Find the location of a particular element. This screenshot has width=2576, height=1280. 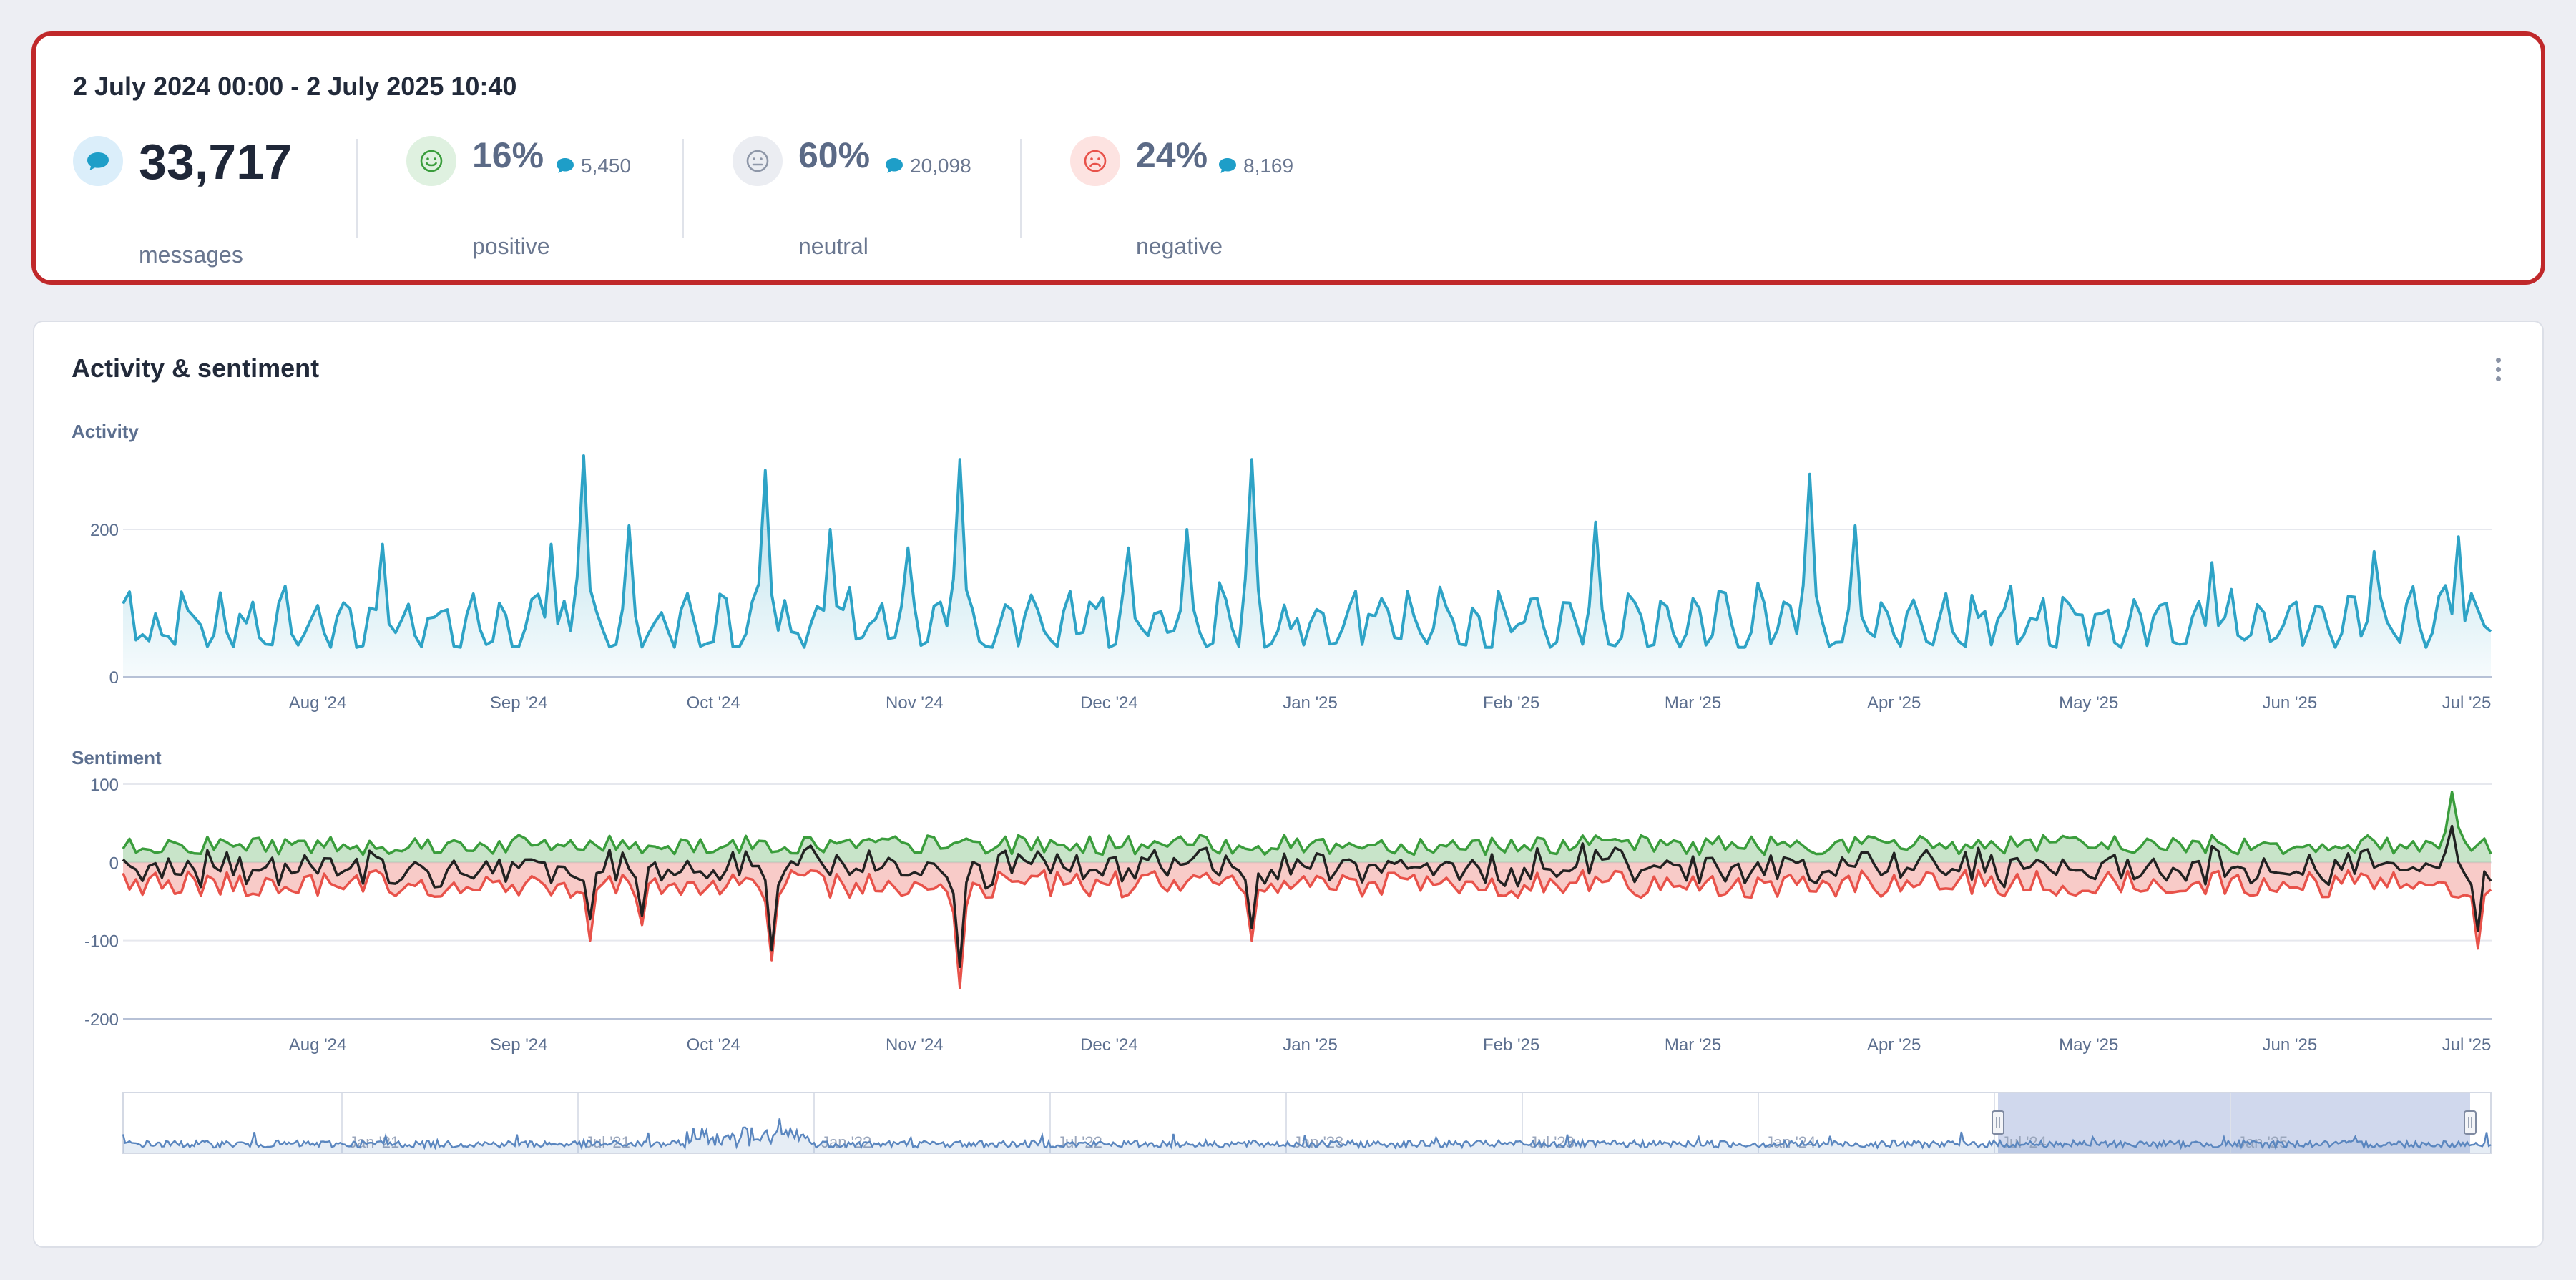

sentiment-x-tick: Sep '24 is located at coordinates (519, 1045).